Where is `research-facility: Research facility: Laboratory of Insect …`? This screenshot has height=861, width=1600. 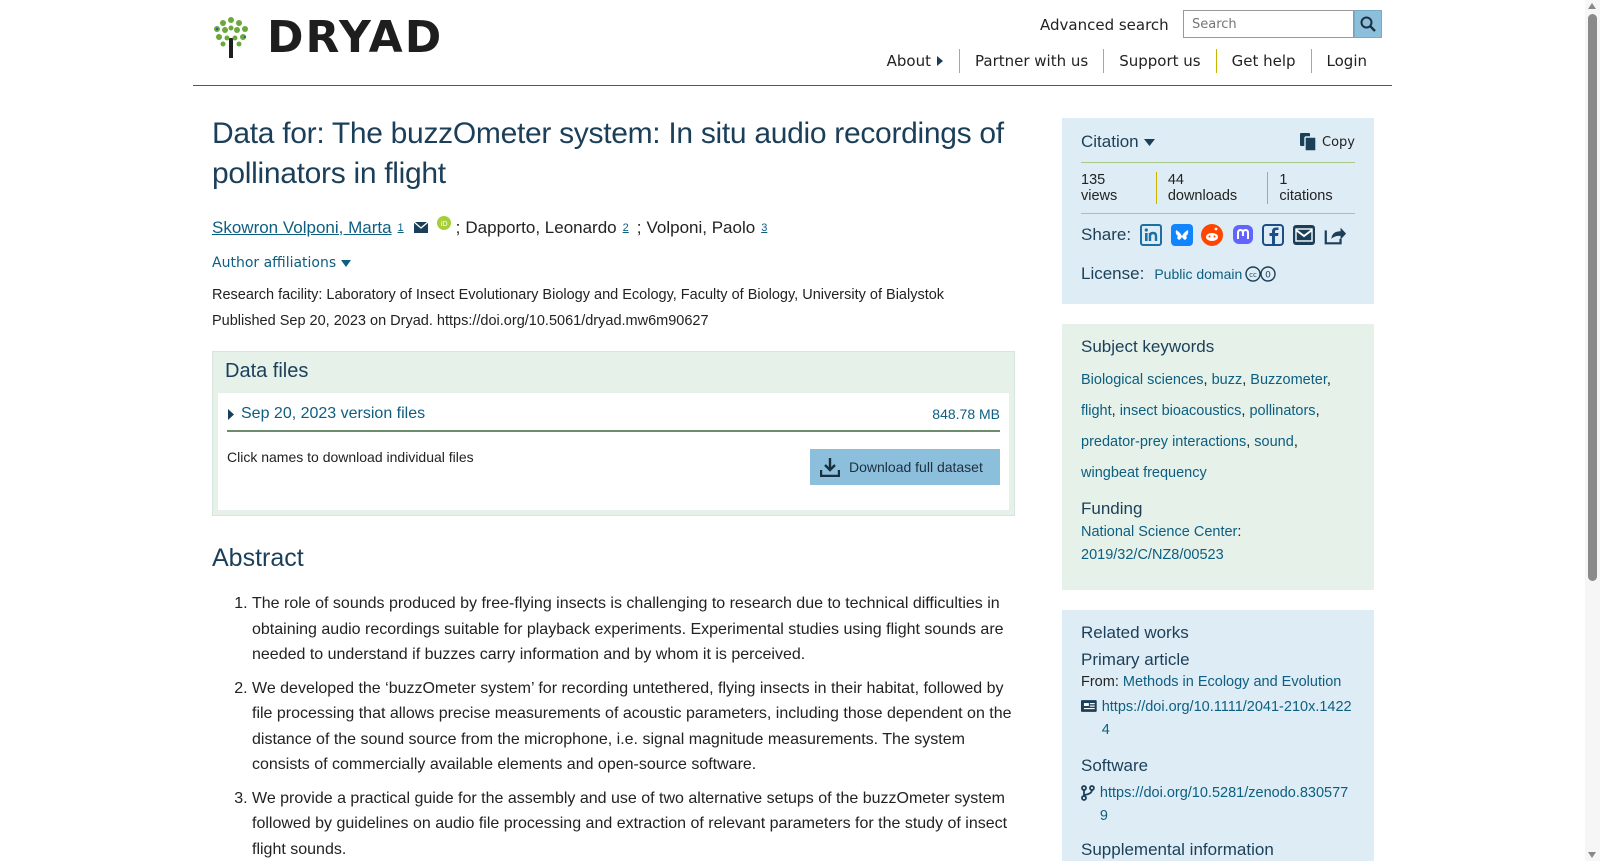 research-facility: Research facility: Laboratory of Insect … is located at coordinates (578, 295).